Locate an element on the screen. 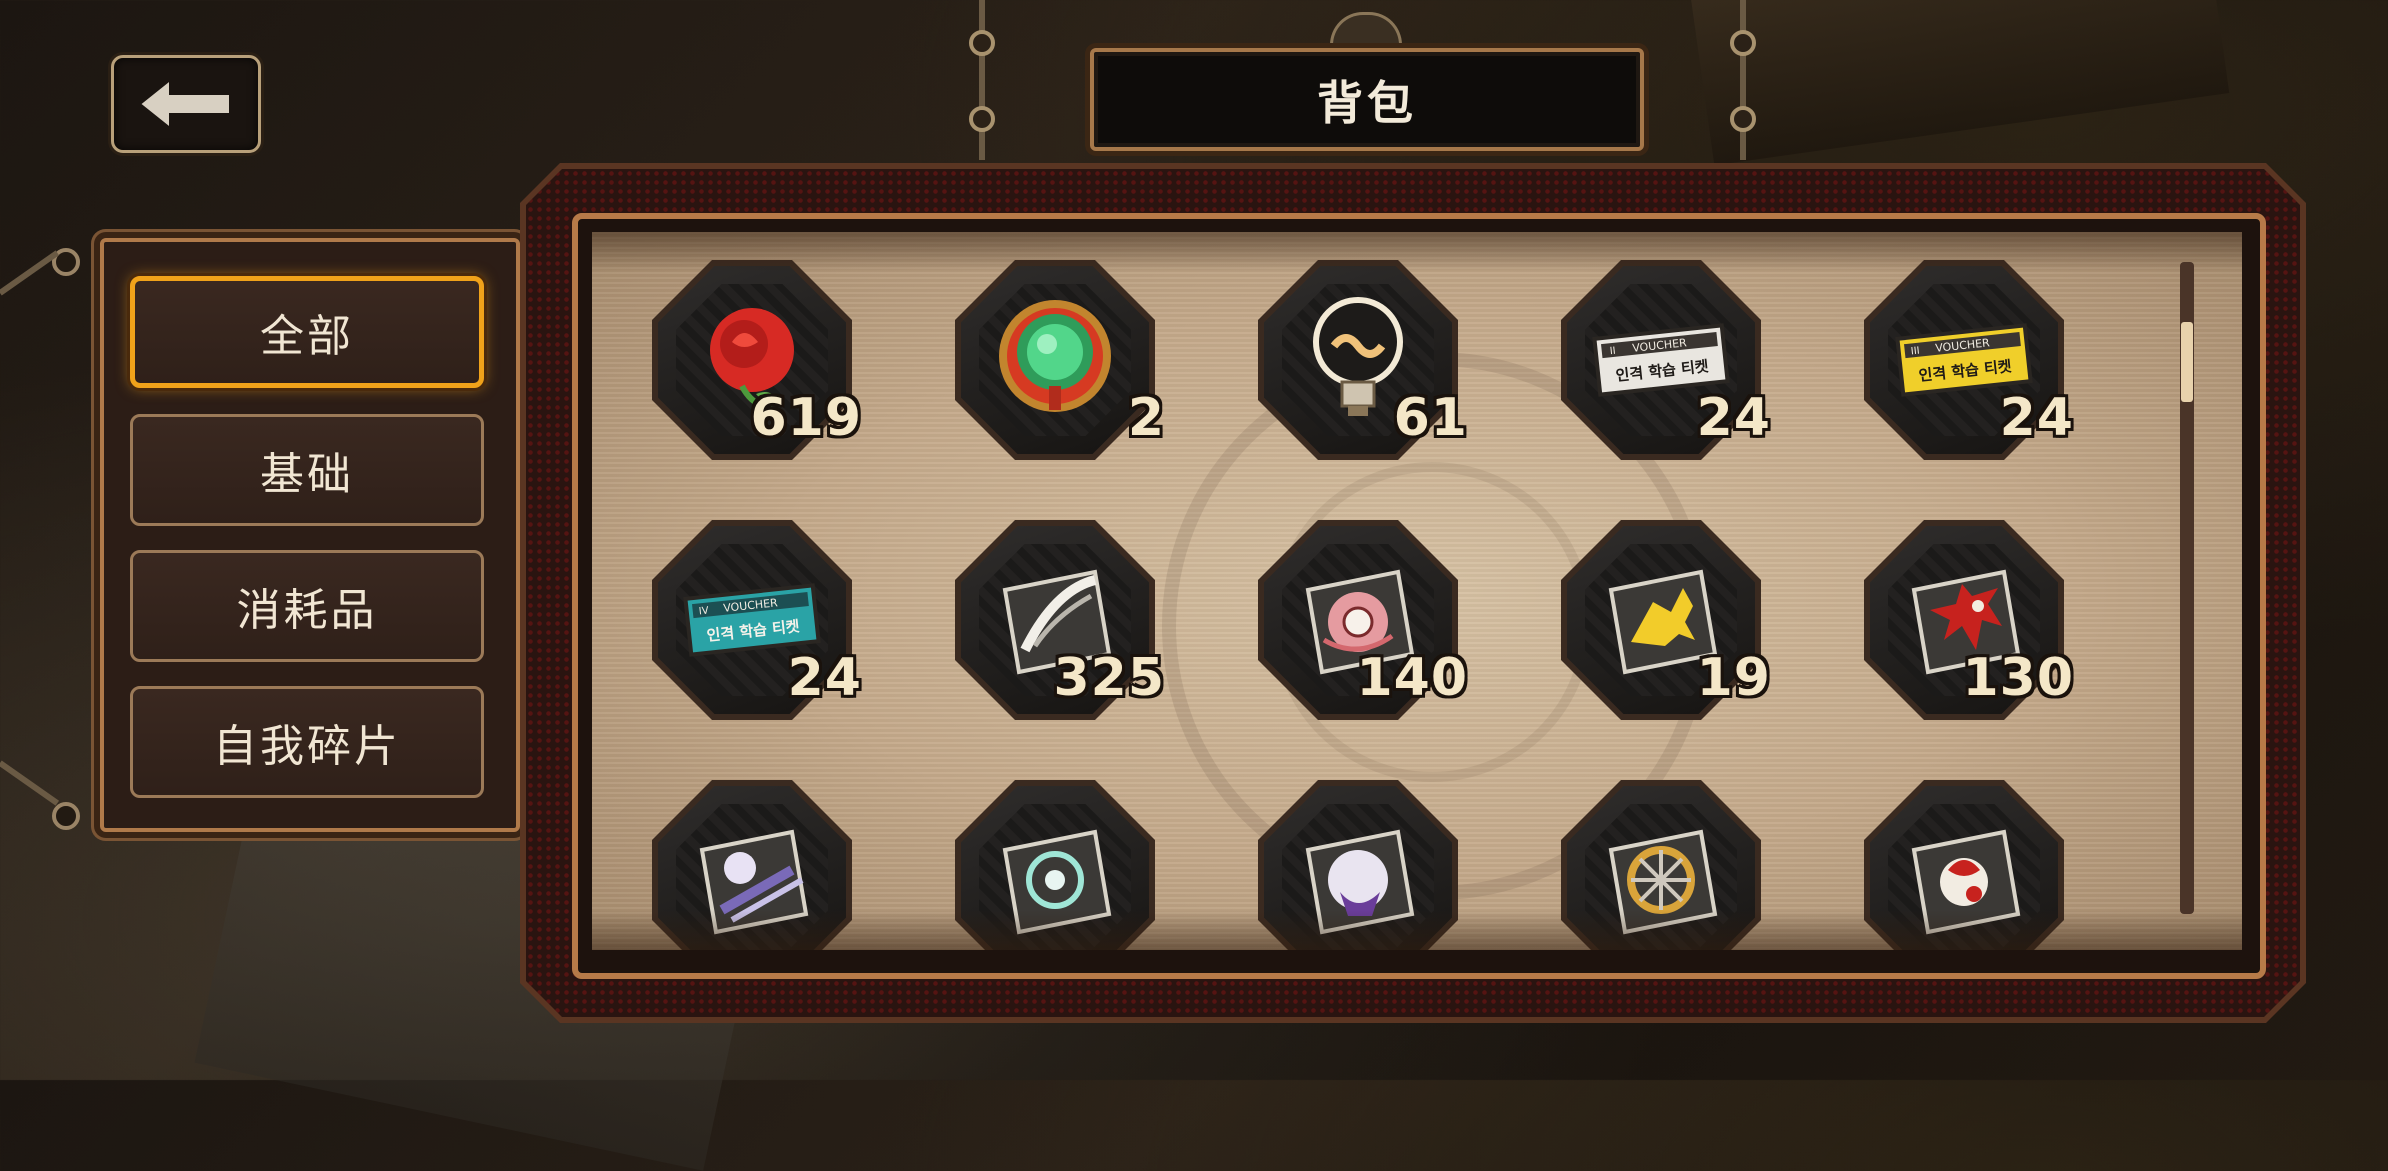 This screenshot has width=2388, height=1171. inventory-item: VOUCHER IV 인격 학습 티켓 24 is located at coordinates (752, 640).